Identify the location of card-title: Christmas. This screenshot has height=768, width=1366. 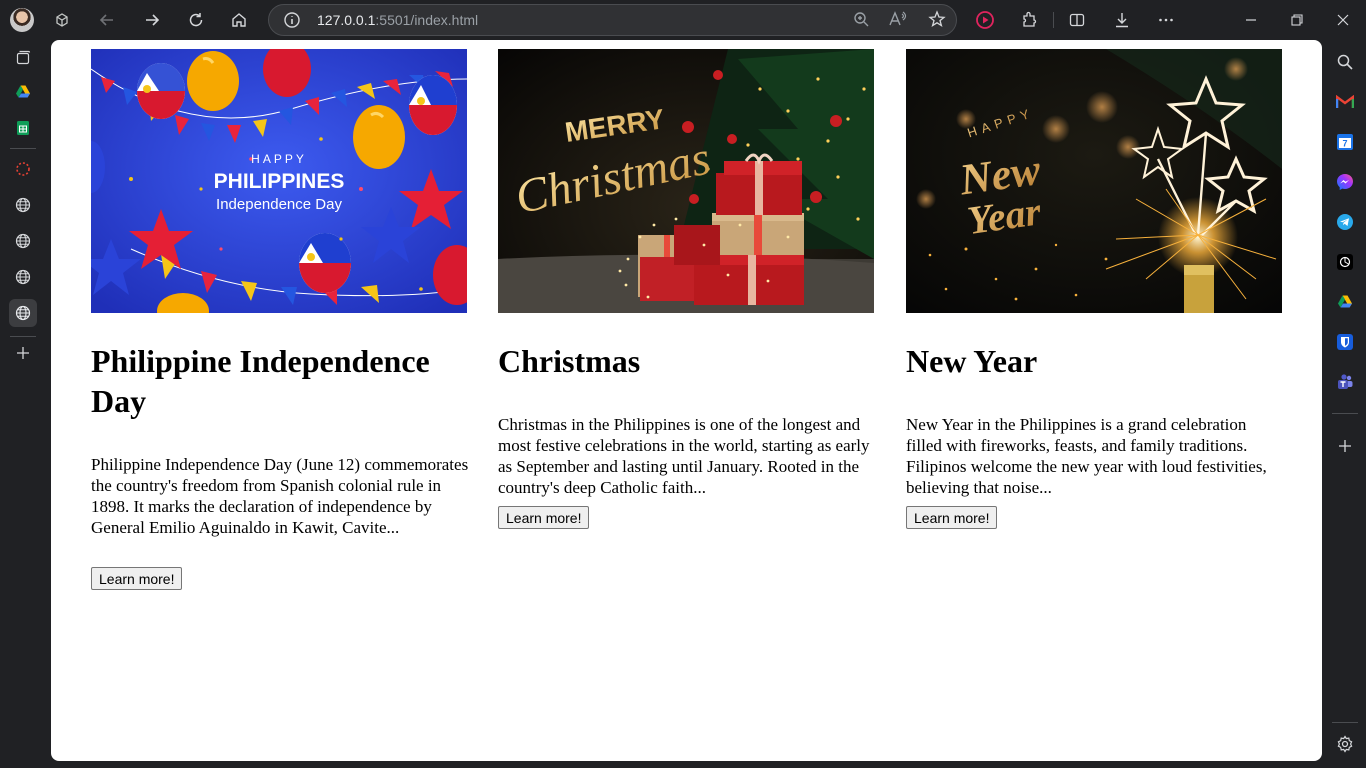
(569, 361).